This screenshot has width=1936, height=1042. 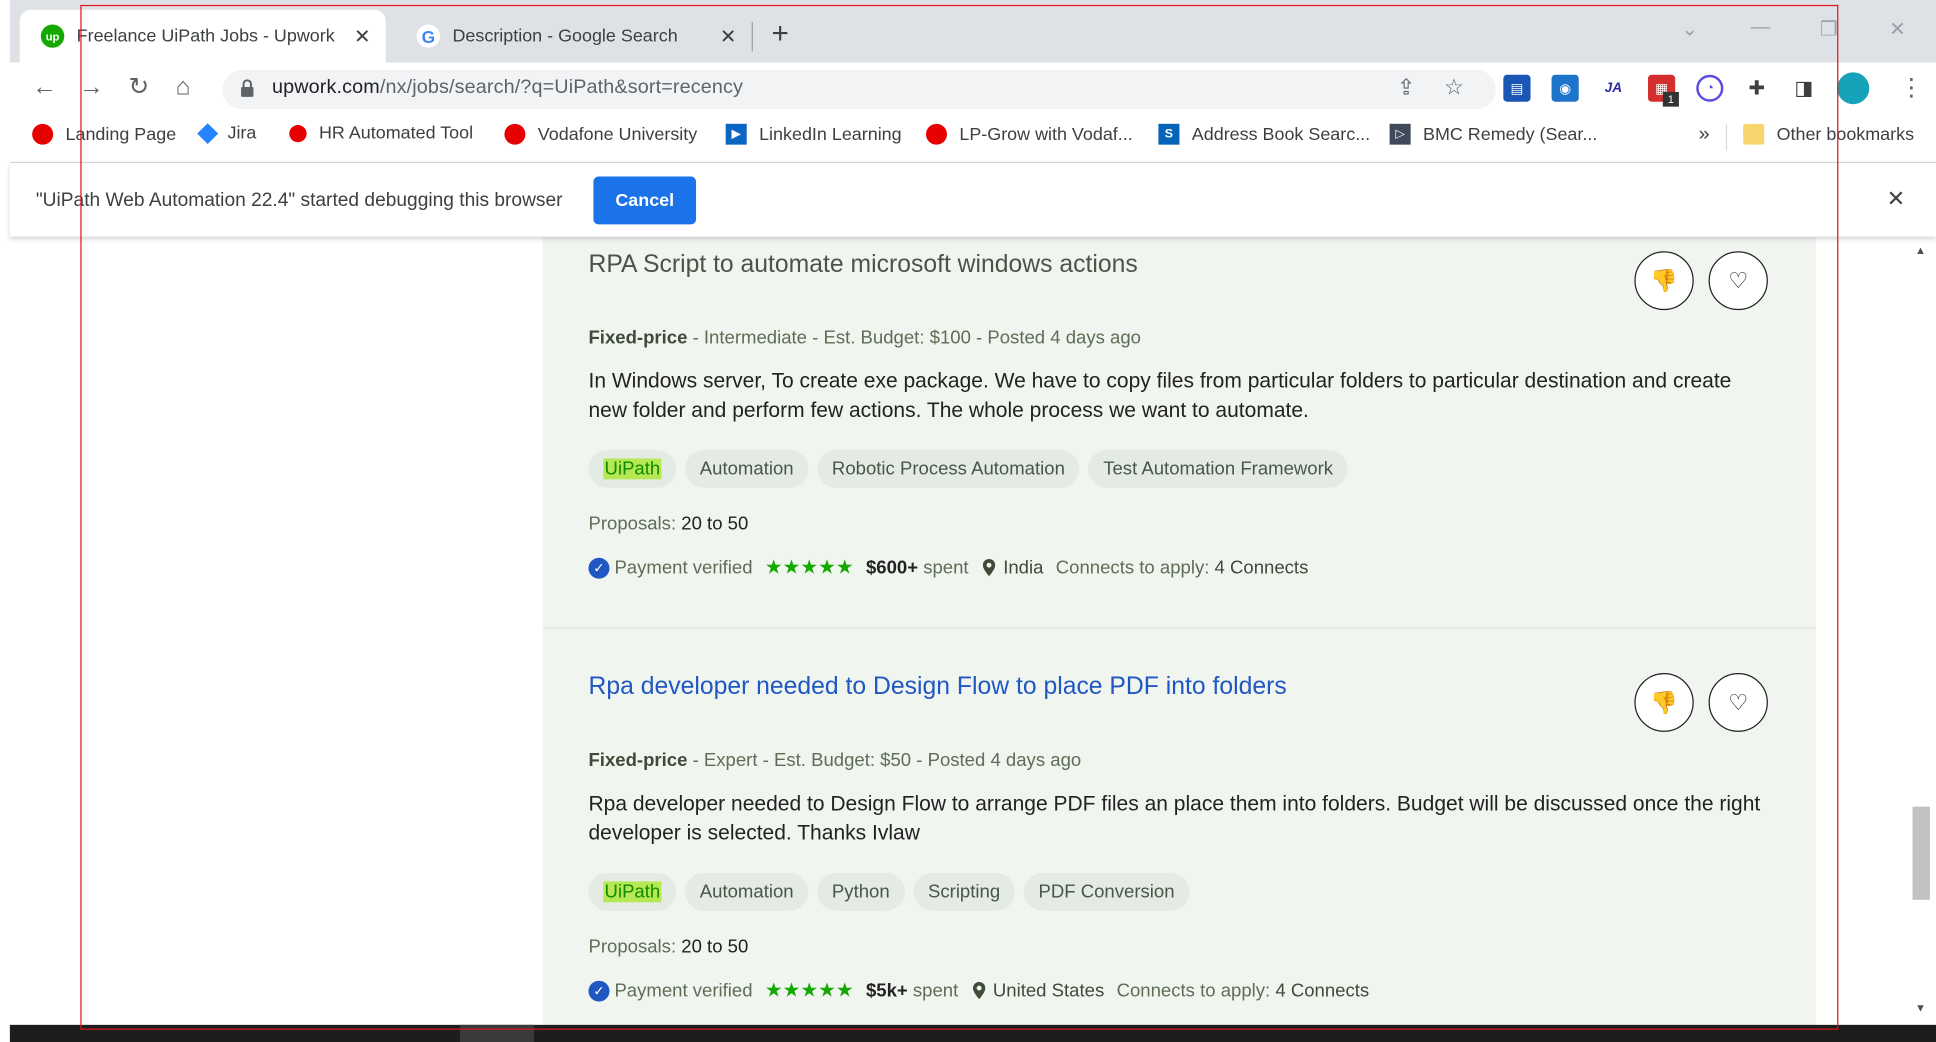 What do you see at coordinates (1754, 134) in the screenshot?
I see `folder-icon` at bounding box center [1754, 134].